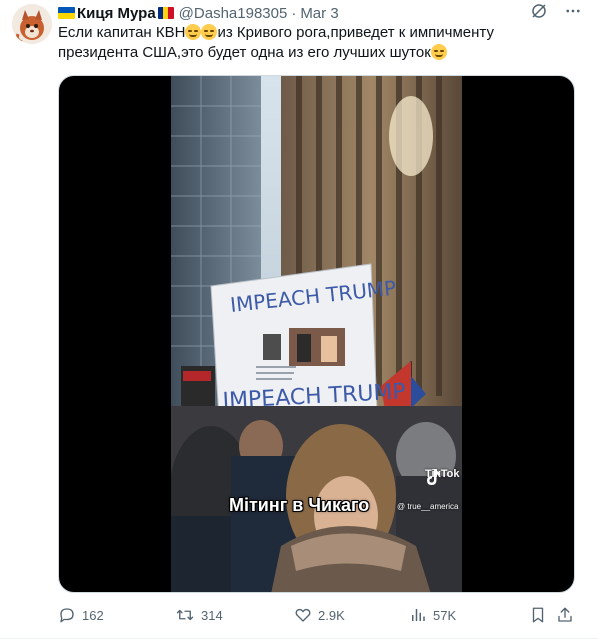 Image resolution: width=598 pixels, height=639 pixels. Describe the element at coordinates (81, 615) in the screenshot. I see `reply-button: 162` at that location.